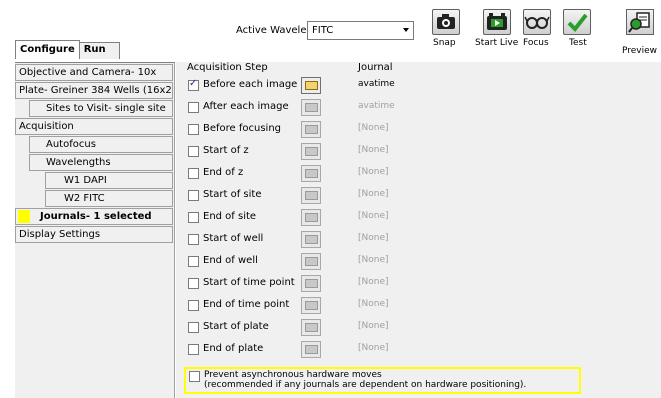 This screenshot has width=661, height=398. Describe the element at coordinates (109, 198) in the screenshot. I see `sidebar-item-w2-fitc: W2 FITC` at that location.